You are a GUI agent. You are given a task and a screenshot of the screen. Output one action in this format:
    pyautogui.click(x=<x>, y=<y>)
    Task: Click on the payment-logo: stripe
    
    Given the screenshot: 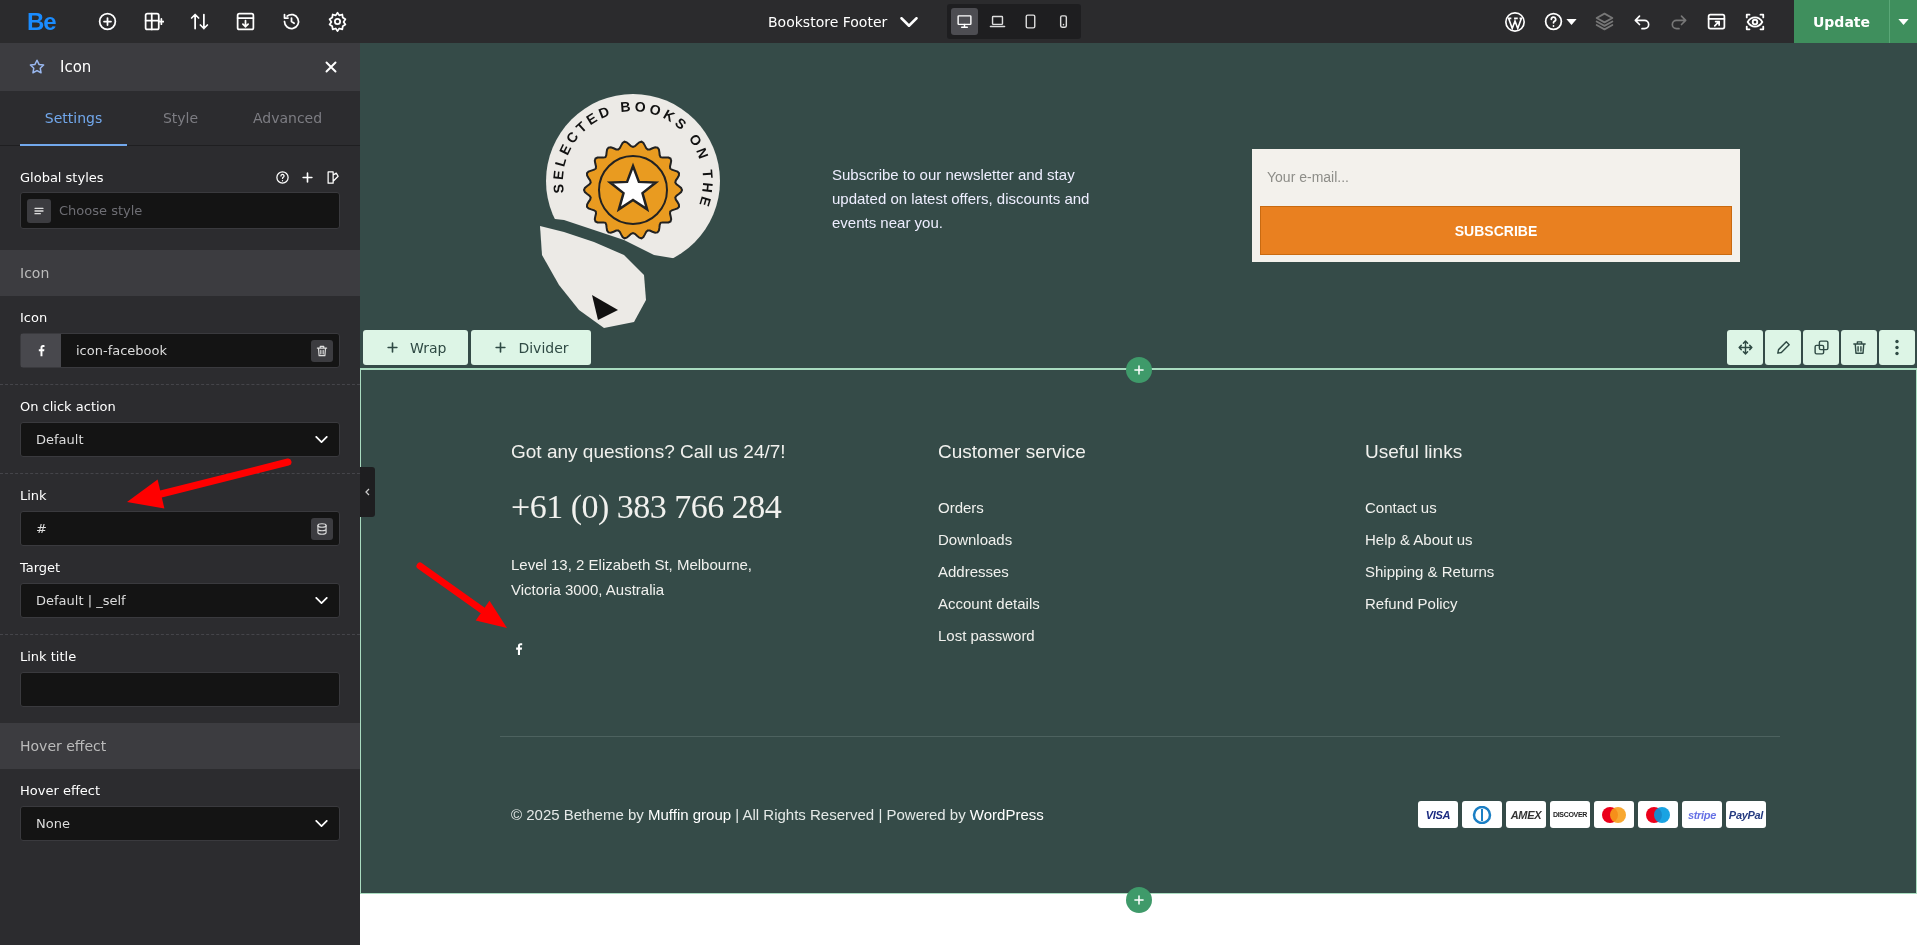 What is the action you would take?
    pyautogui.click(x=1702, y=814)
    